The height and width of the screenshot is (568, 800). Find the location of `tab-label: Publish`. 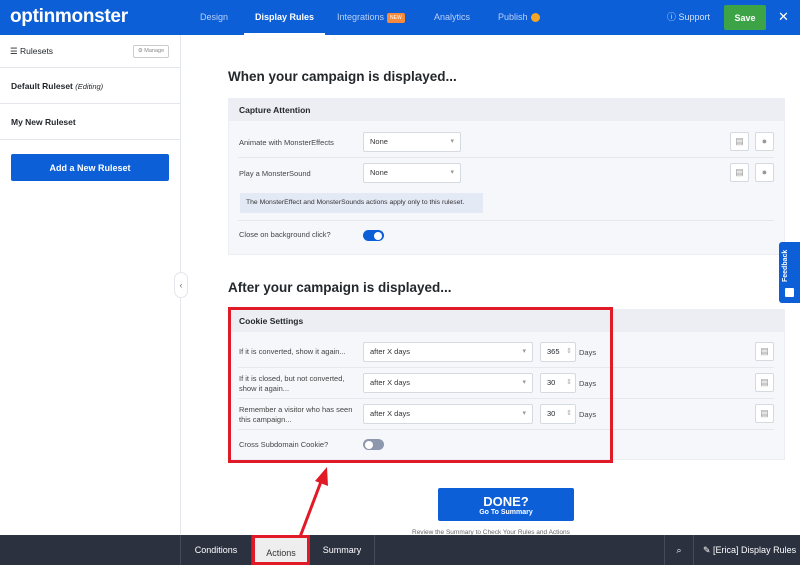

tab-label: Publish is located at coordinates (513, 17).